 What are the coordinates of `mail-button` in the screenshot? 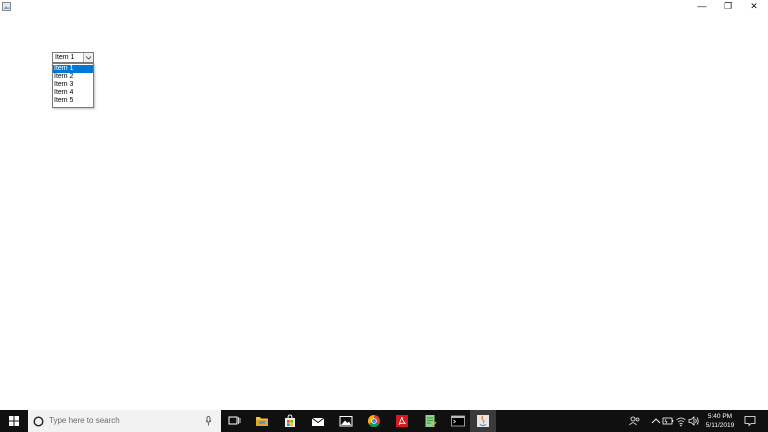 It's located at (318, 421).